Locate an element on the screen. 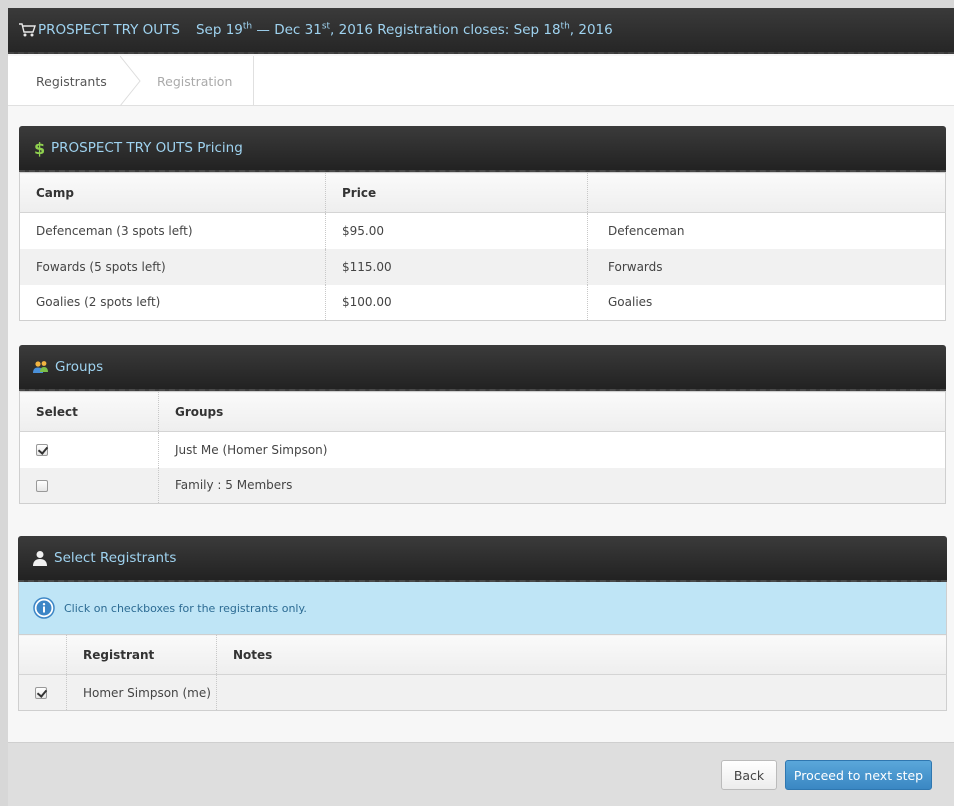 This screenshot has width=954, height=806. col-camp: Camp is located at coordinates (172, 192).